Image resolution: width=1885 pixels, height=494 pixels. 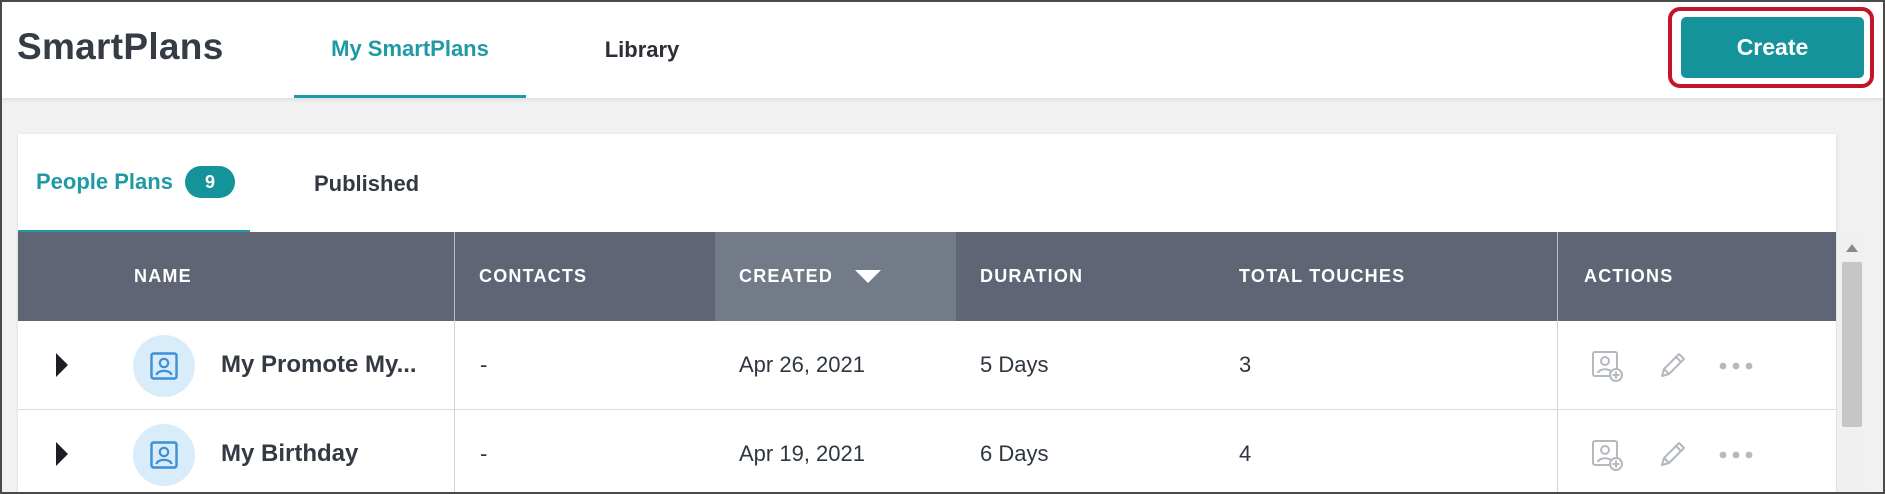 I want to click on tab-library-label: Library, so click(x=642, y=49).